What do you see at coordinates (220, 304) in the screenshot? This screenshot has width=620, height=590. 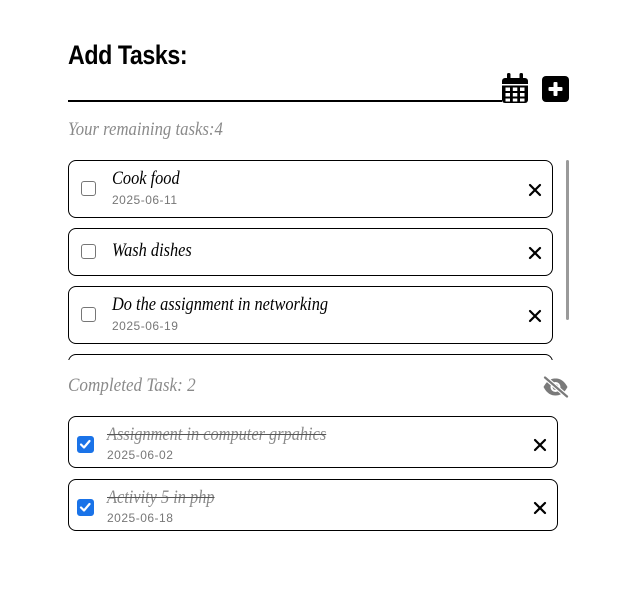 I see `task-name: Do the assignment in networking` at bounding box center [220, 304].